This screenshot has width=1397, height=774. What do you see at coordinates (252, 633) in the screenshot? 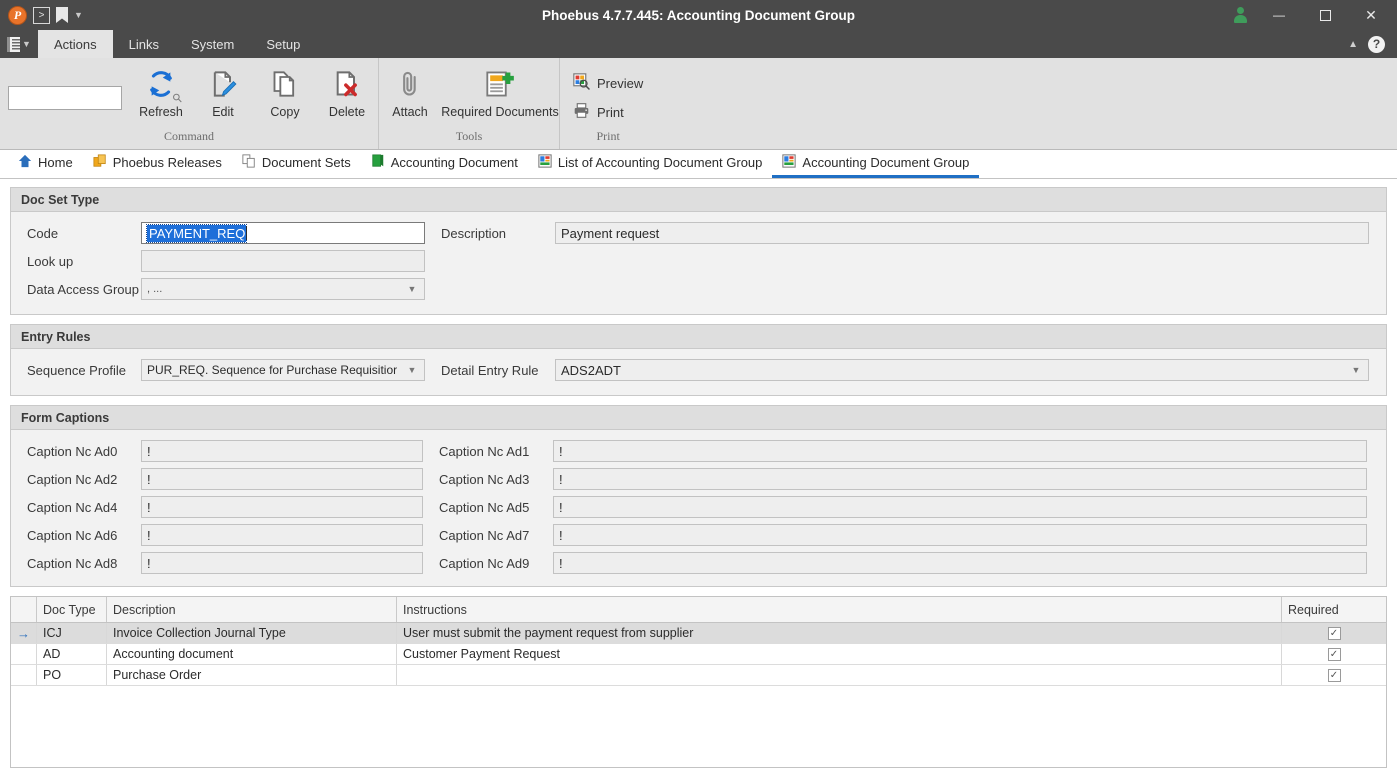
I see `cell-description: Invoice Collection Journal Type` at bounding box center [252, 633].